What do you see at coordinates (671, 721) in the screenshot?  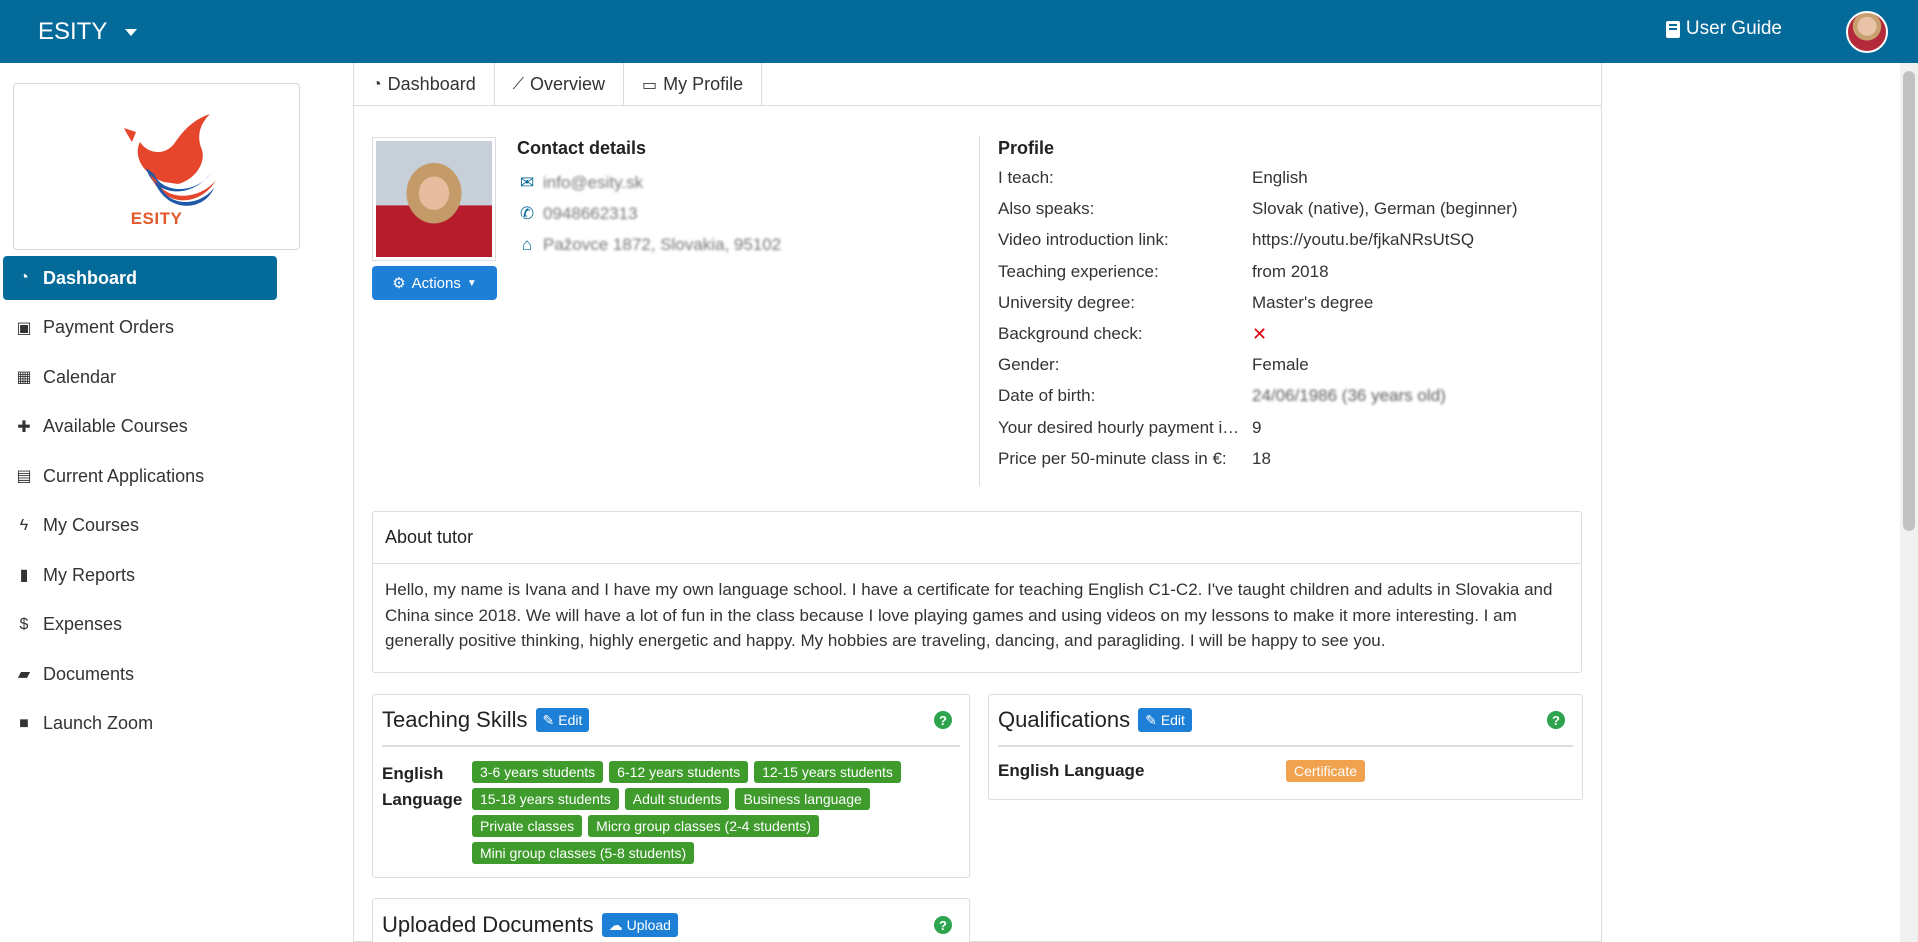 I see `panel-header: Teaching Skills ✎ Edit ?` at bounding box center [671, 721].